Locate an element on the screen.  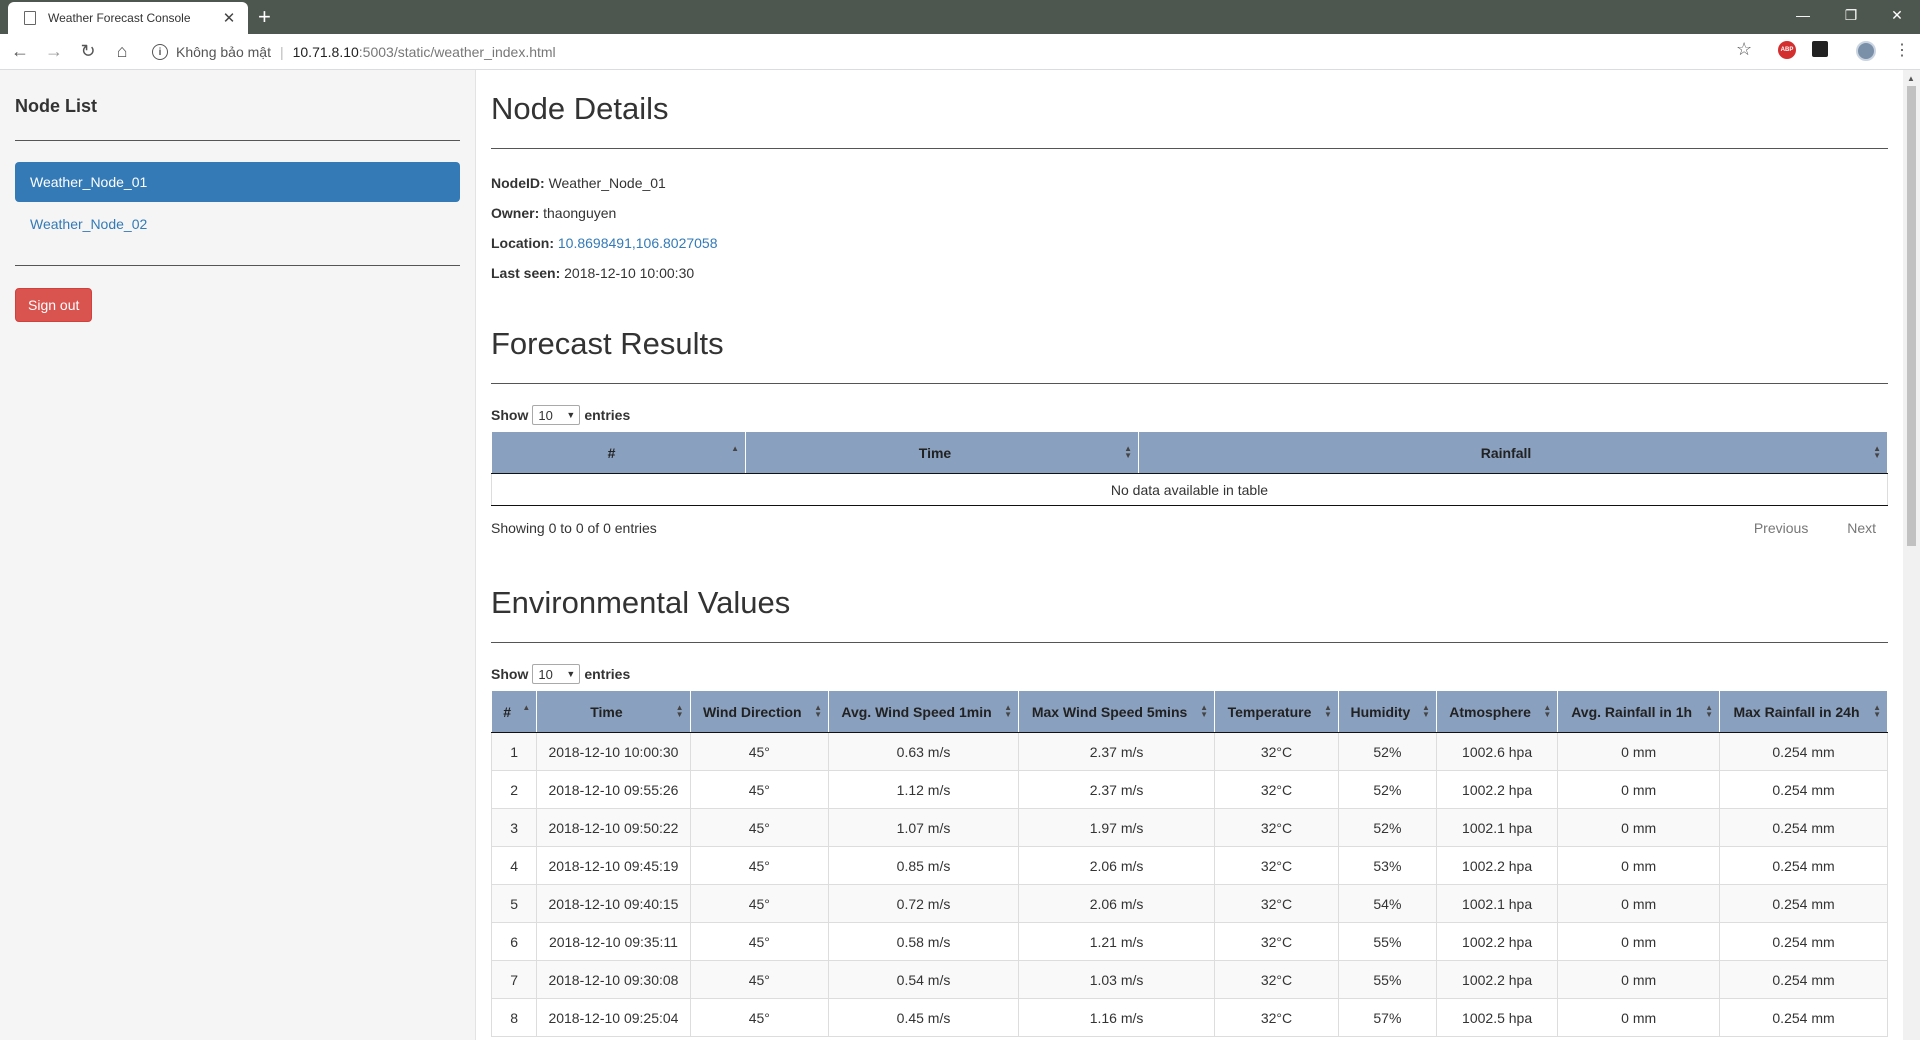
restore-icon: ❐ is located at coordinates (1851, 15).